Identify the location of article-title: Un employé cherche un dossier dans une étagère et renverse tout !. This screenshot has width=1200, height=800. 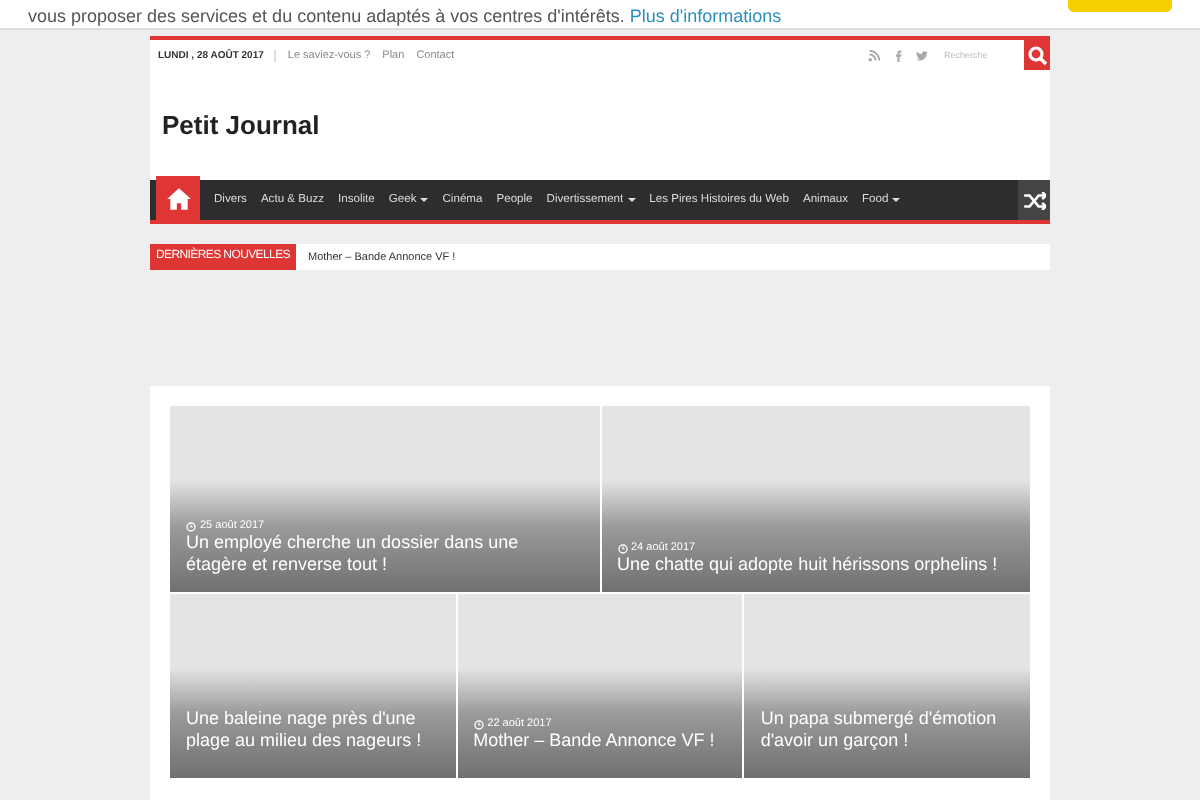
(353, 554).